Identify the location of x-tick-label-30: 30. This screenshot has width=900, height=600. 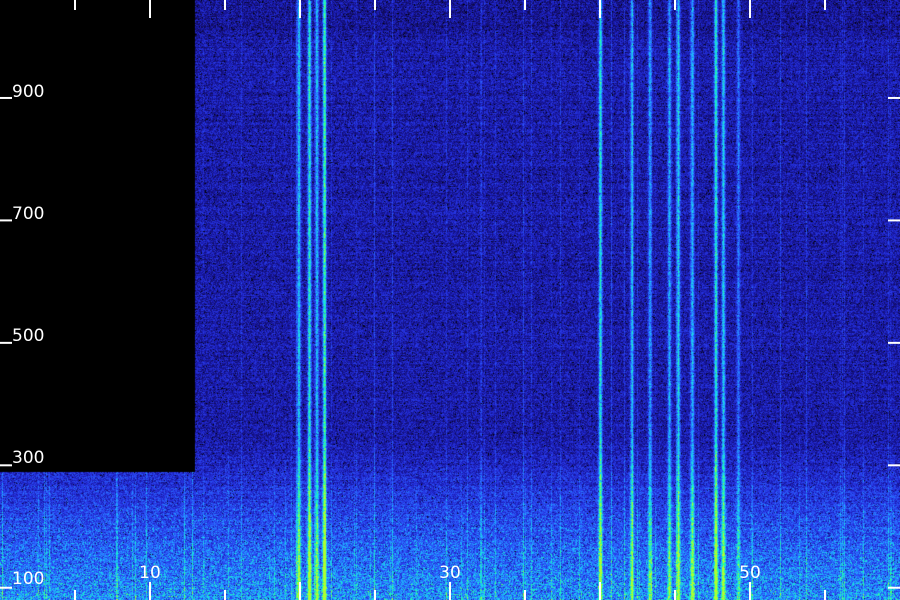
(450, 573).